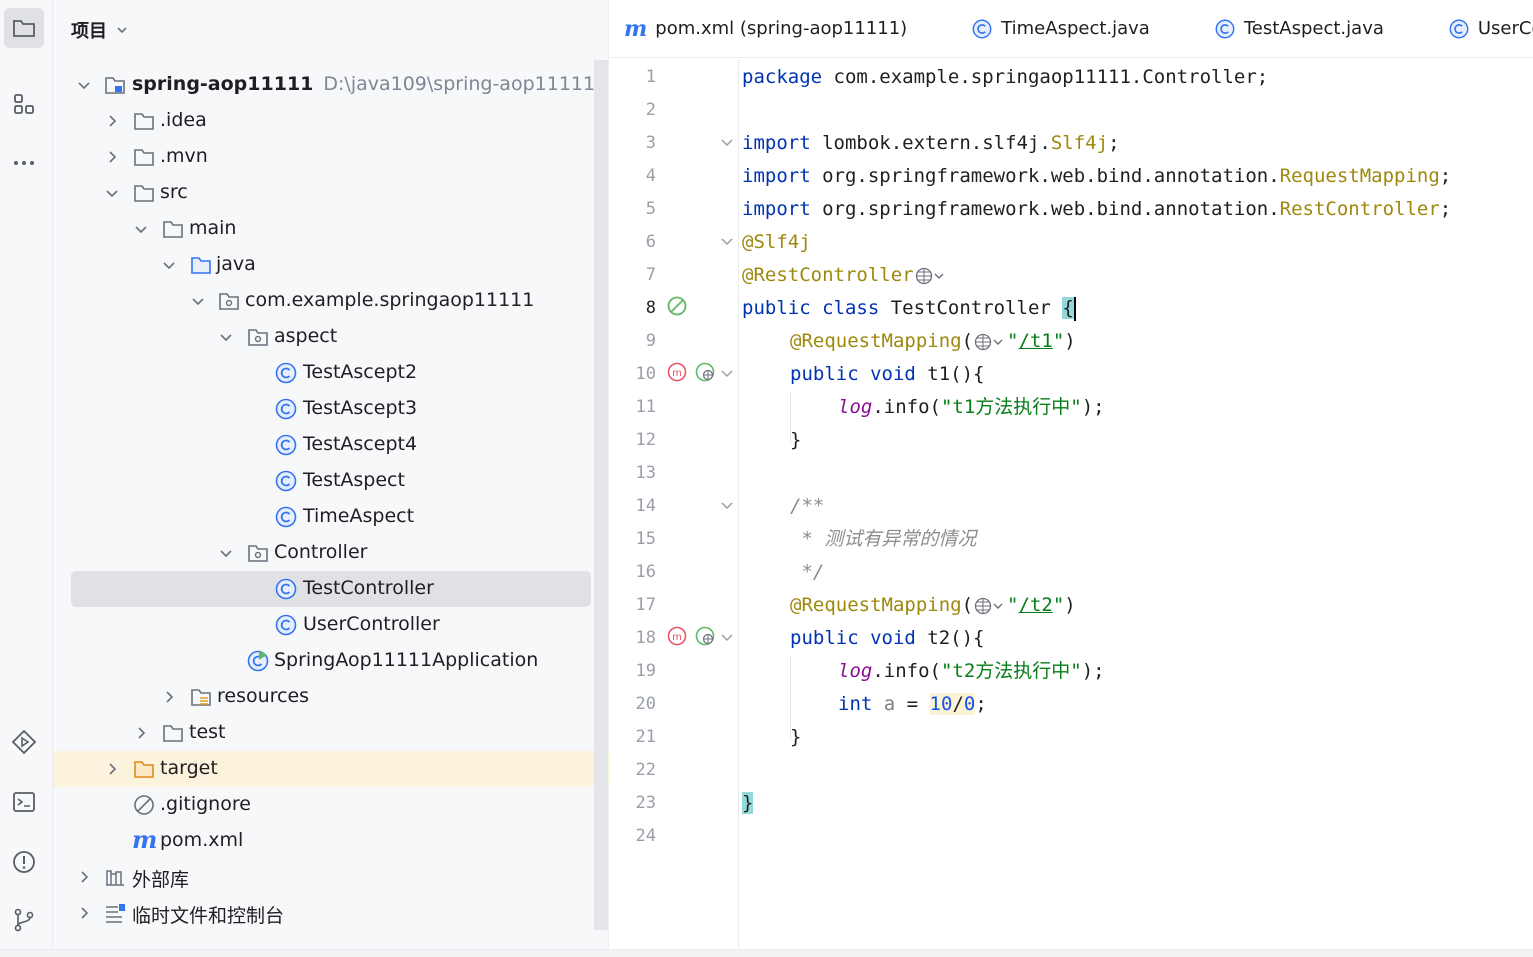 This screenshot has width=1533, height=957. I want to click on tree-item-mvn: .mvn, so click(331, 157).